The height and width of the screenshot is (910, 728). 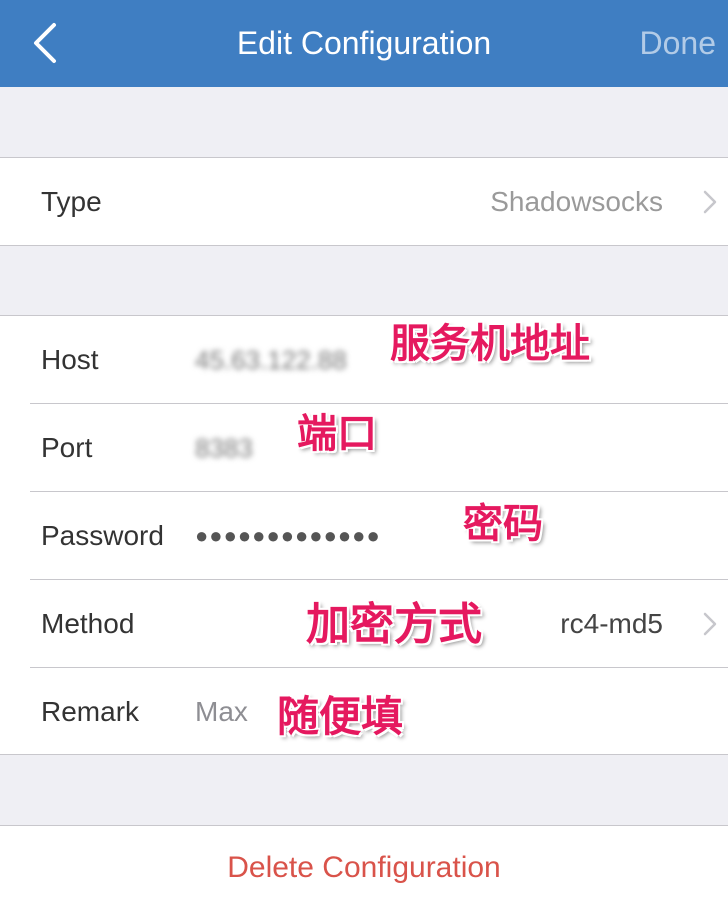 I want to click on remark-field: Max, so click(x=221, y=712).